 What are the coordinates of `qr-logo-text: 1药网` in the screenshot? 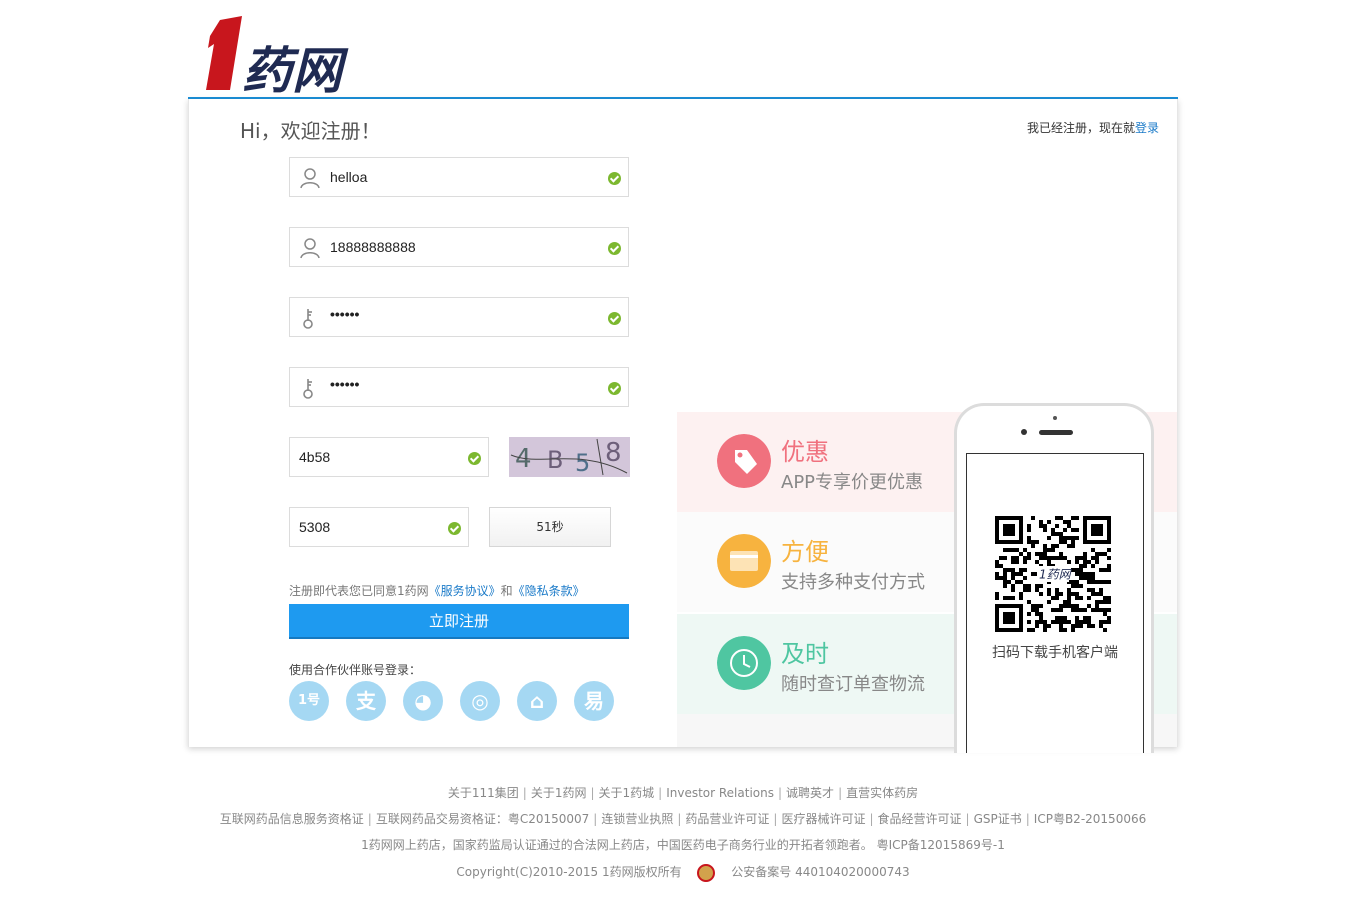 It's located at (1056, 574).